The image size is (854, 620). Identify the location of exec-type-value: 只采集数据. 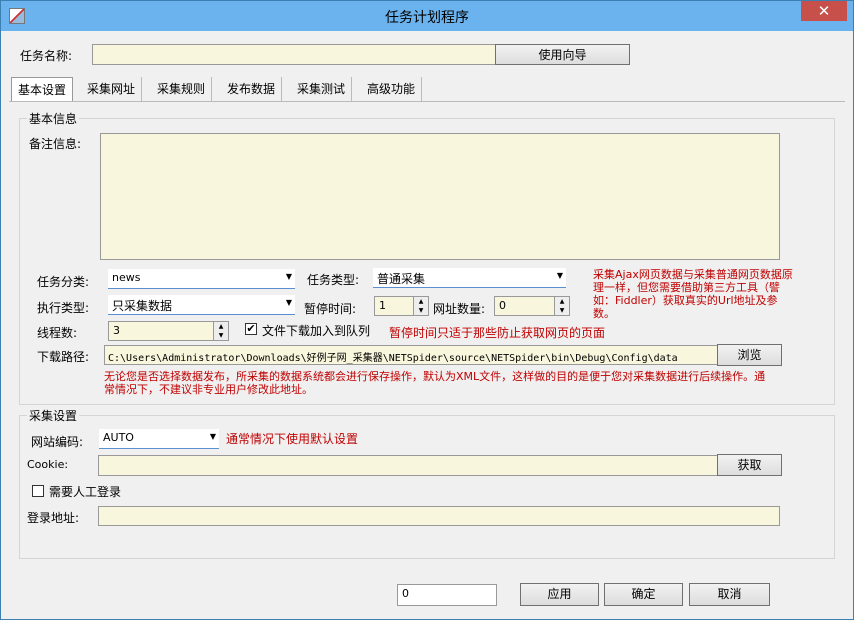
(142, 306).